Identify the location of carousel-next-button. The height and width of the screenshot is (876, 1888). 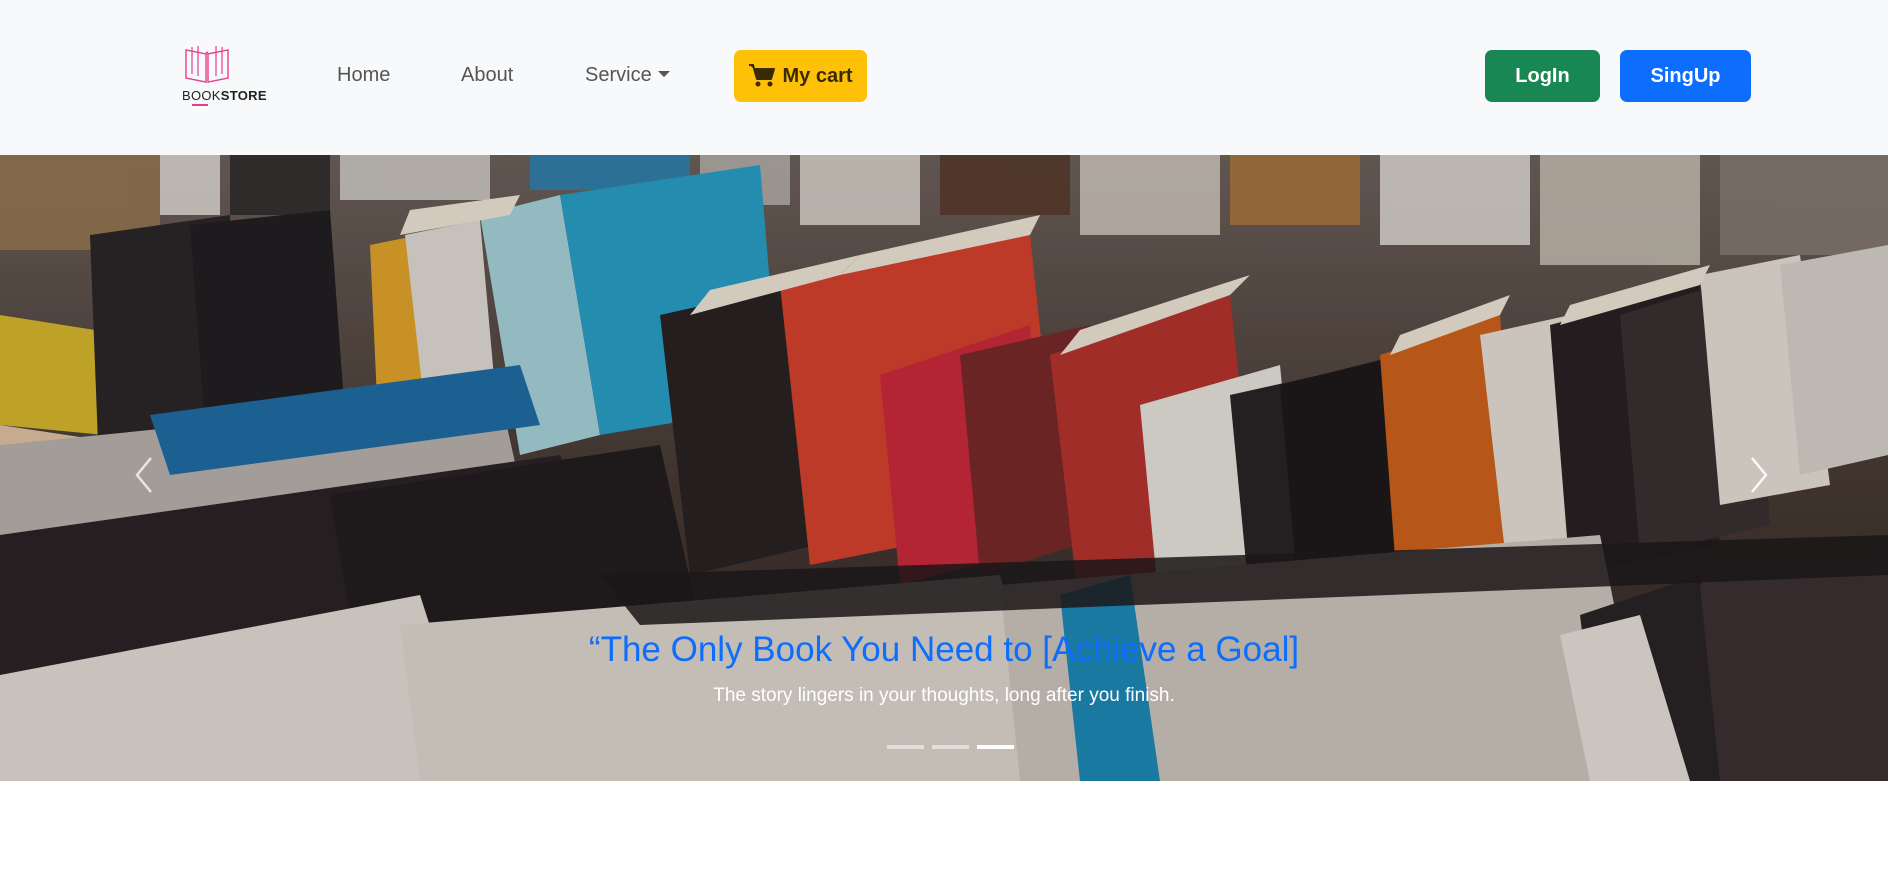
(1758, 475).